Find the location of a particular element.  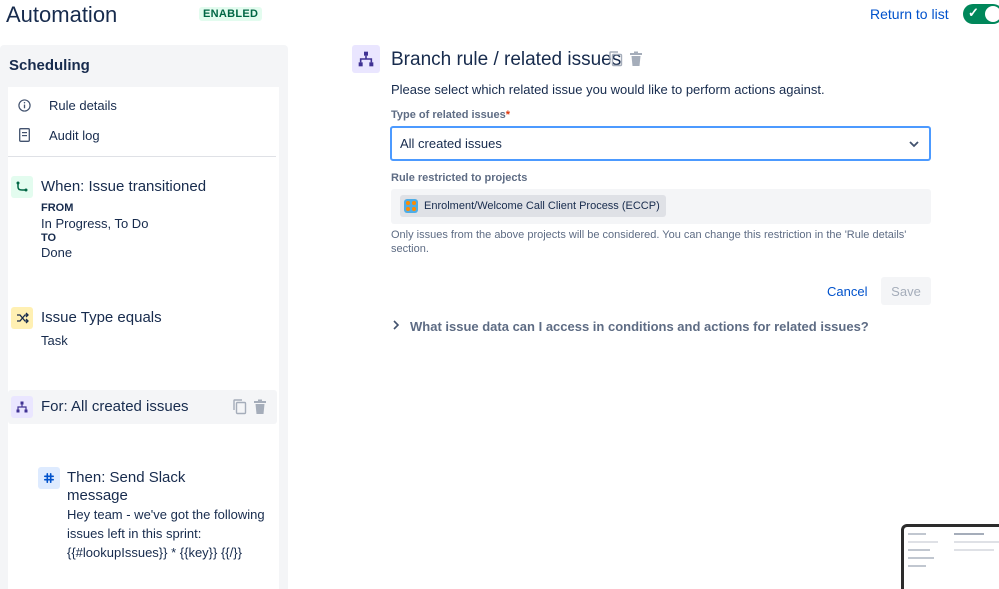

sidebar-item-label: Rule details is located at coordinates (83, 105).